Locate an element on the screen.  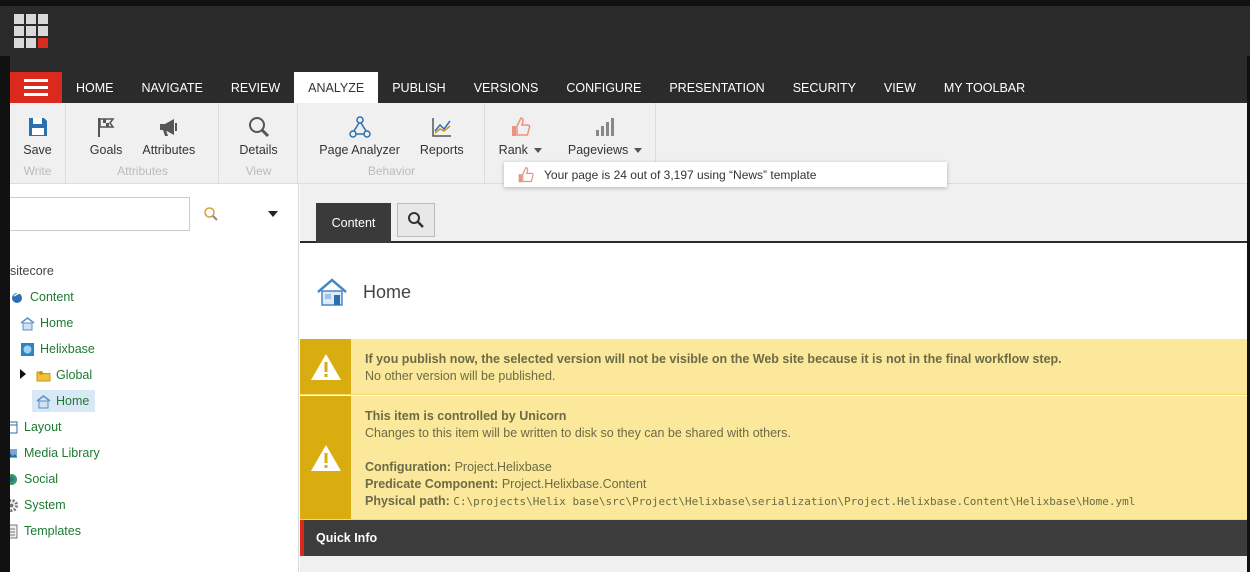
tree-item-helixbase: Helixbase is located at coordinates (57, 349).